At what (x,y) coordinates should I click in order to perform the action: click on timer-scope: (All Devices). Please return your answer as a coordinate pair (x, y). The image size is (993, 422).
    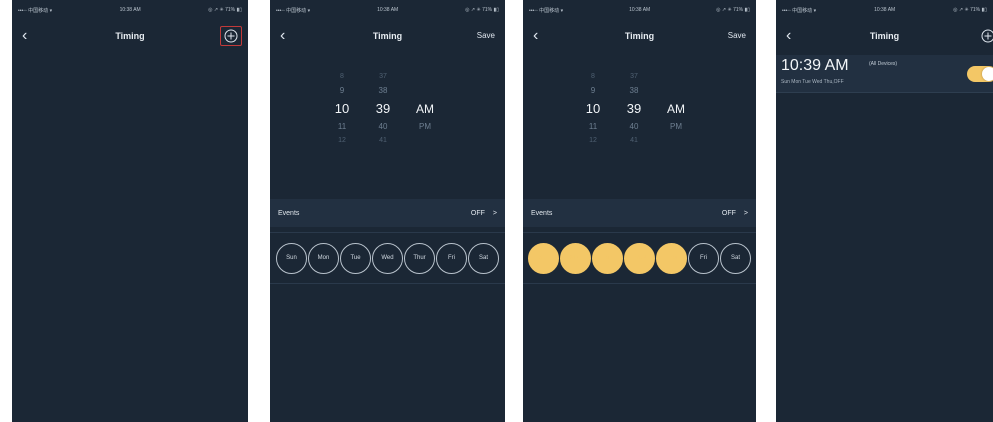
    Looking at the image, I should click on (883, 64).